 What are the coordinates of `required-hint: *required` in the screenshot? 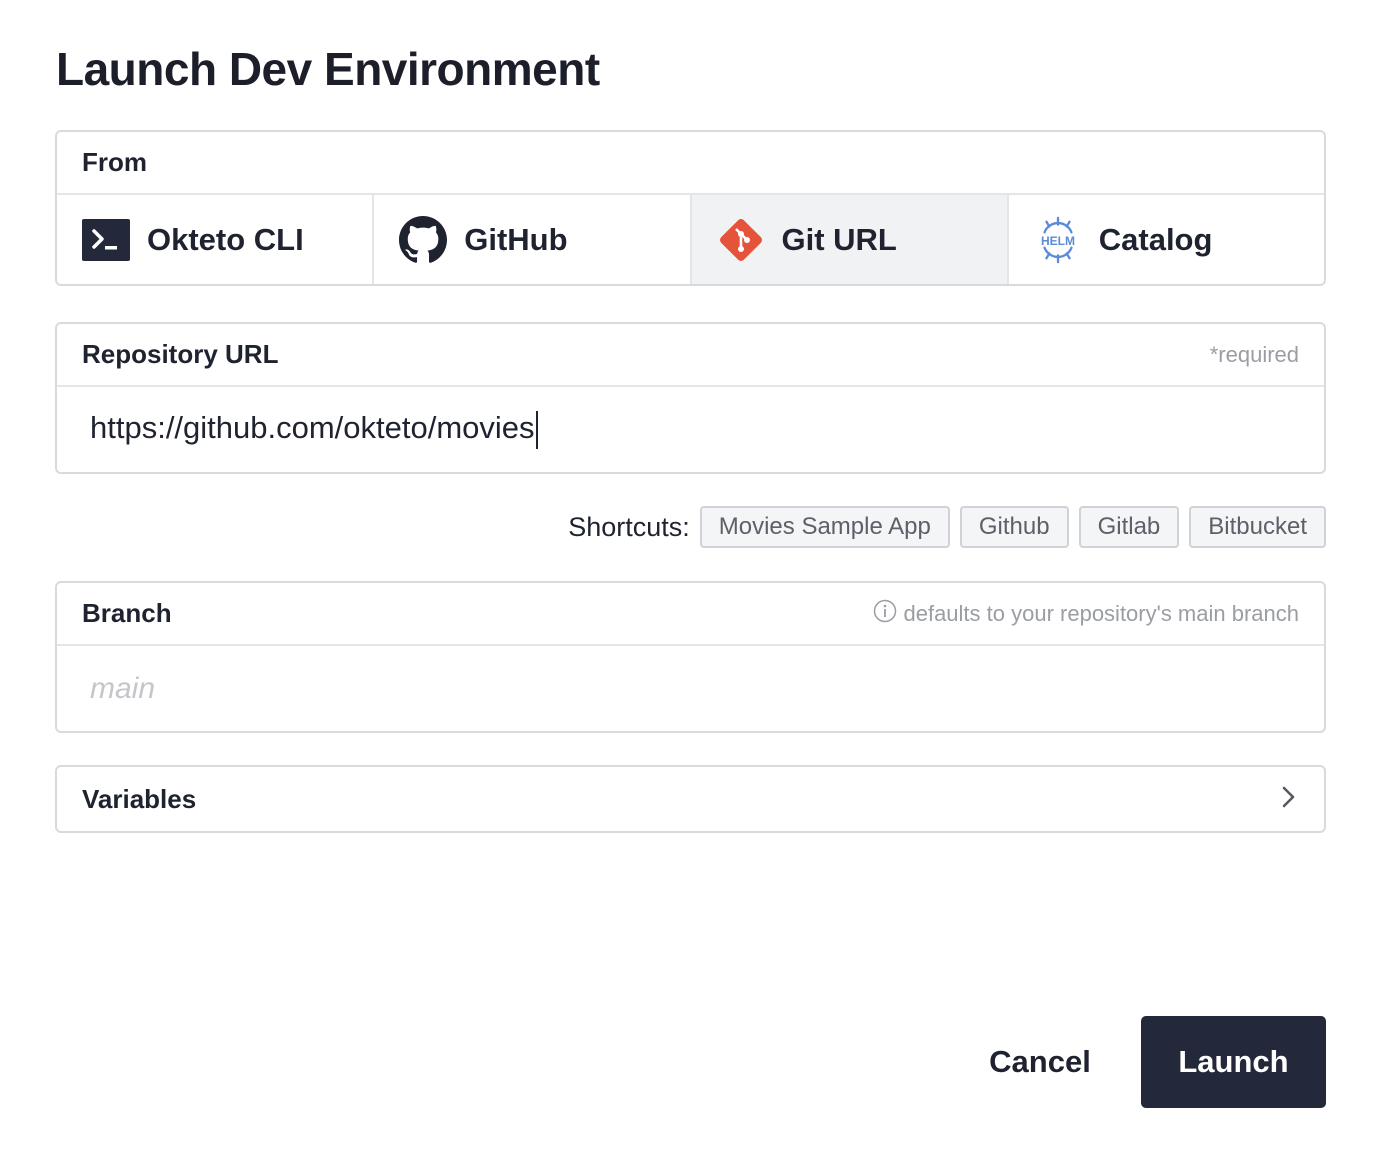 It's located at (1254, 354).